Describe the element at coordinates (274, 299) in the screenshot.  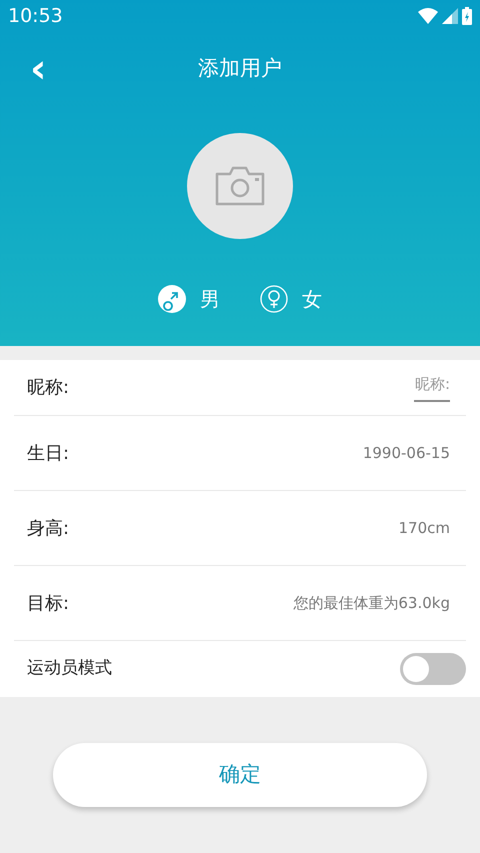
I see `female-symbol-icon` at that location.